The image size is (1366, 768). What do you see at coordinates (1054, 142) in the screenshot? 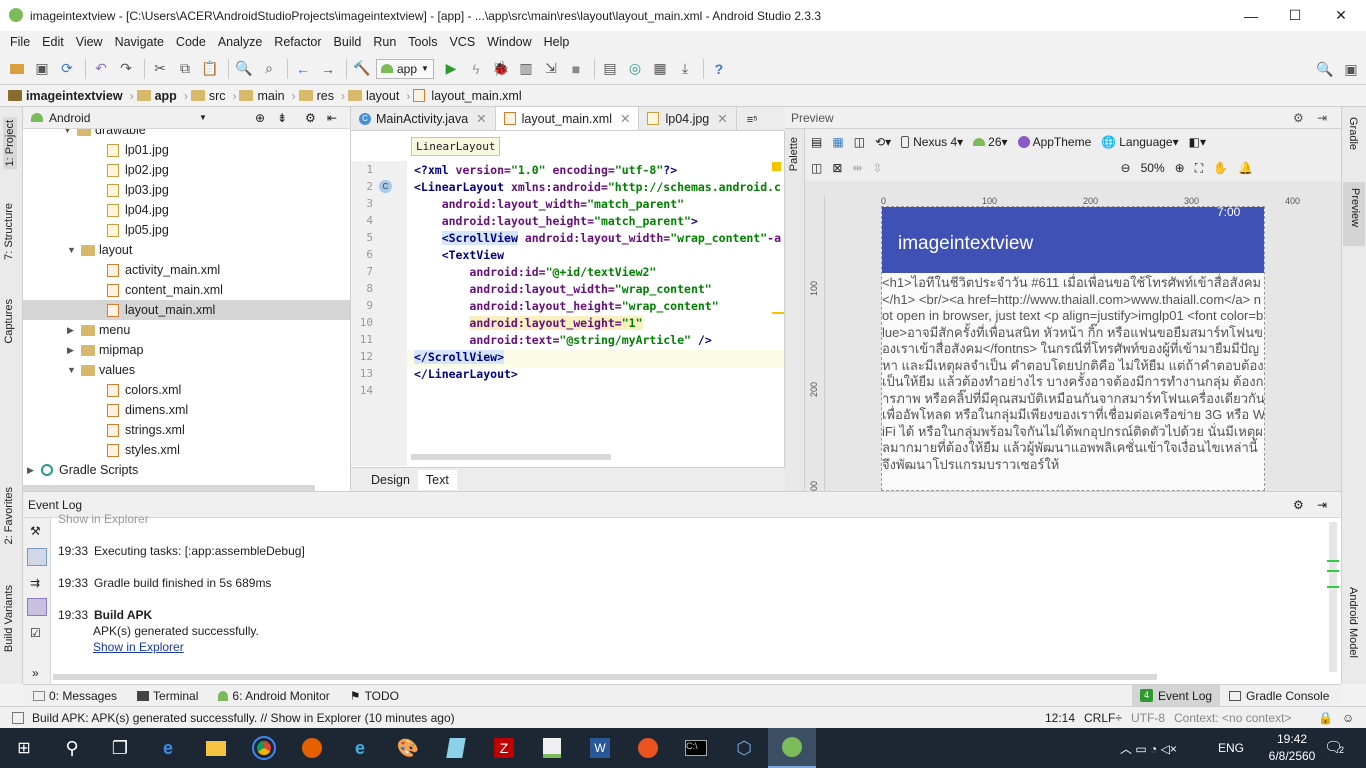
I see `theme-select: AppTheme` at bounding box center [1054, 142].